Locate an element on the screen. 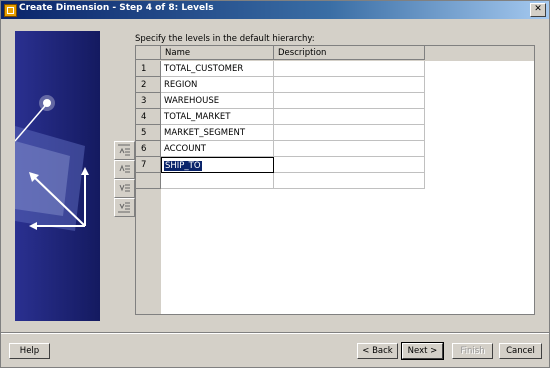 This screenshot has height=368, width=550. back-button: < Back is located at coordinates (377, 351).